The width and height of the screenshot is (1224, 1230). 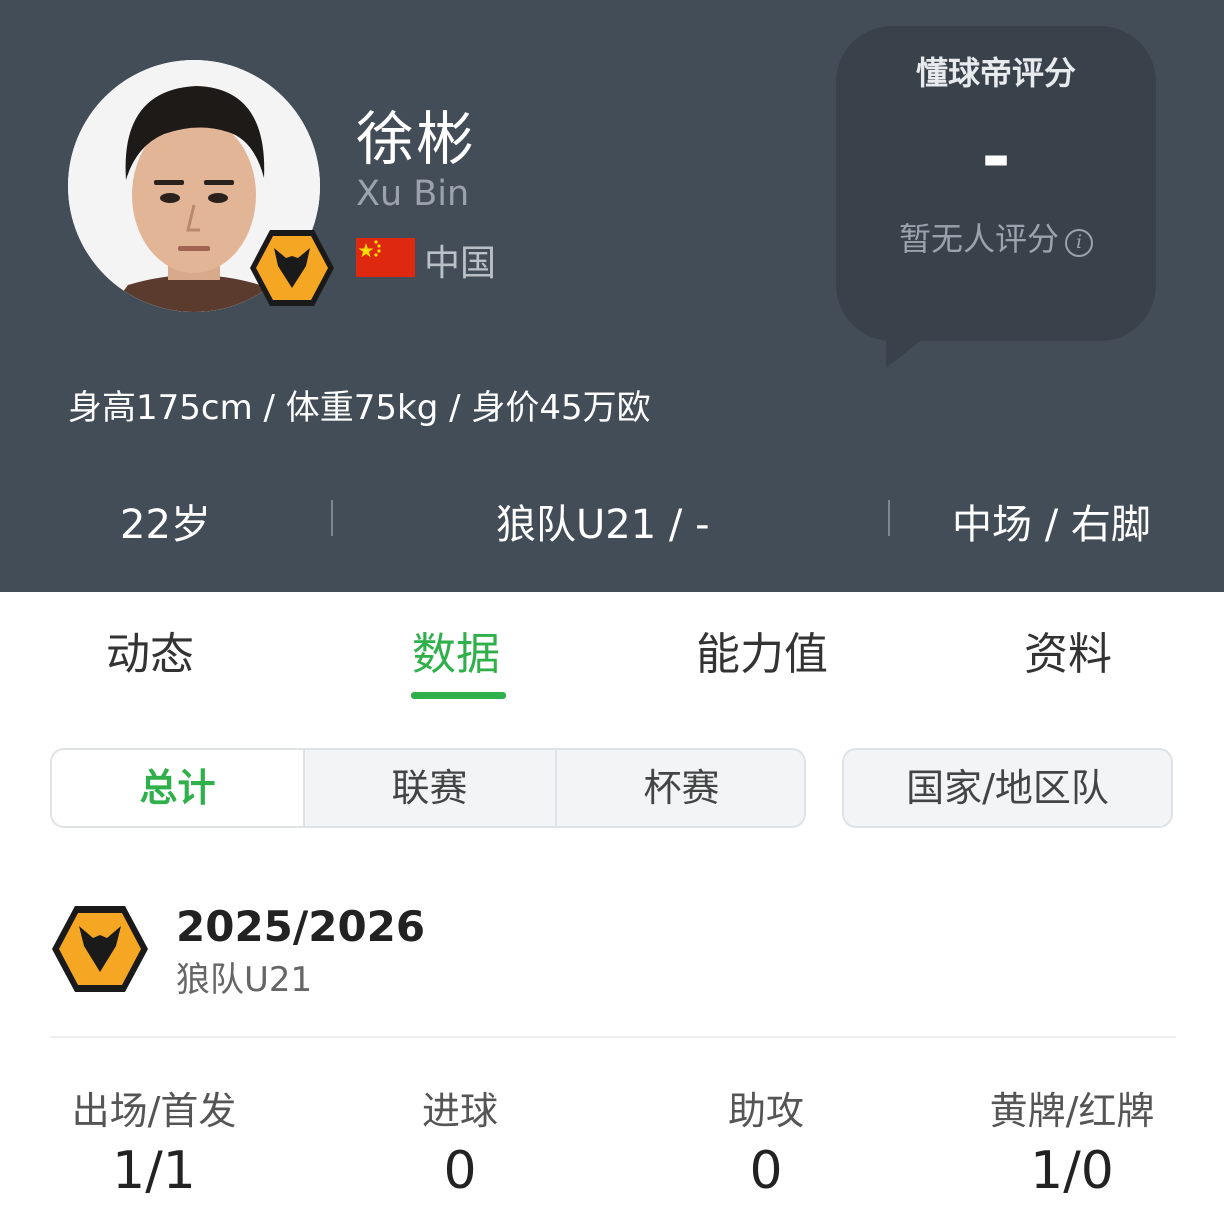 I want to click on active-tab-indicator, so click(x=458, y=695).